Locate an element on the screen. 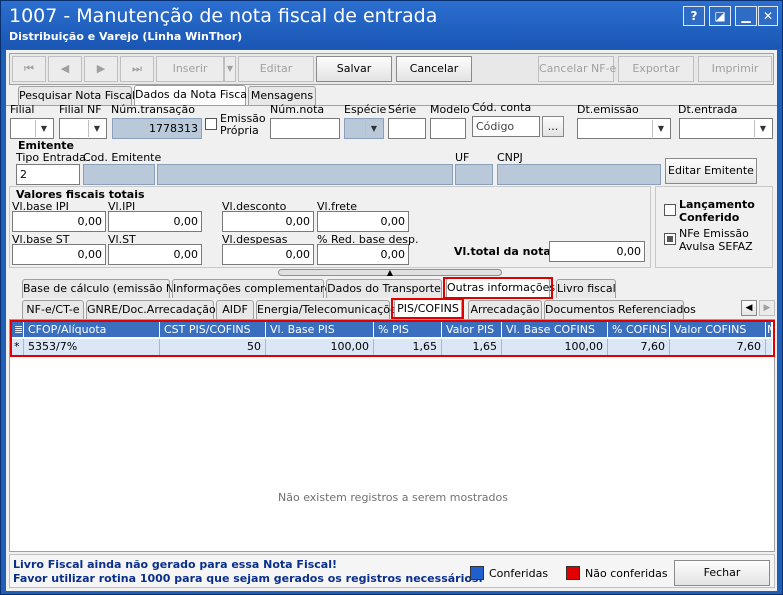  ipi-field: 0,00 is located at coordinates (155, 221).